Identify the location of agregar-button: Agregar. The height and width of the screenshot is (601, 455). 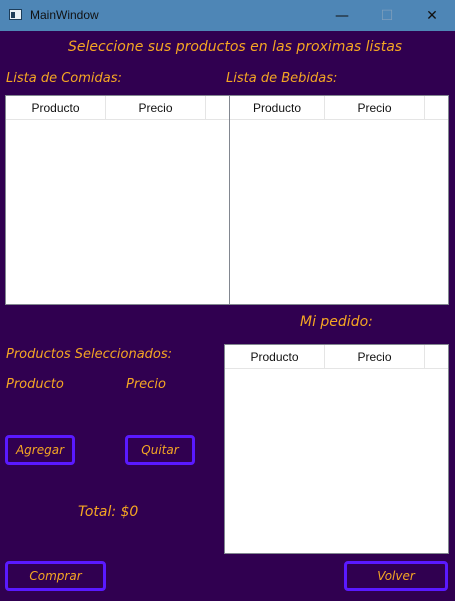
(40, 450).